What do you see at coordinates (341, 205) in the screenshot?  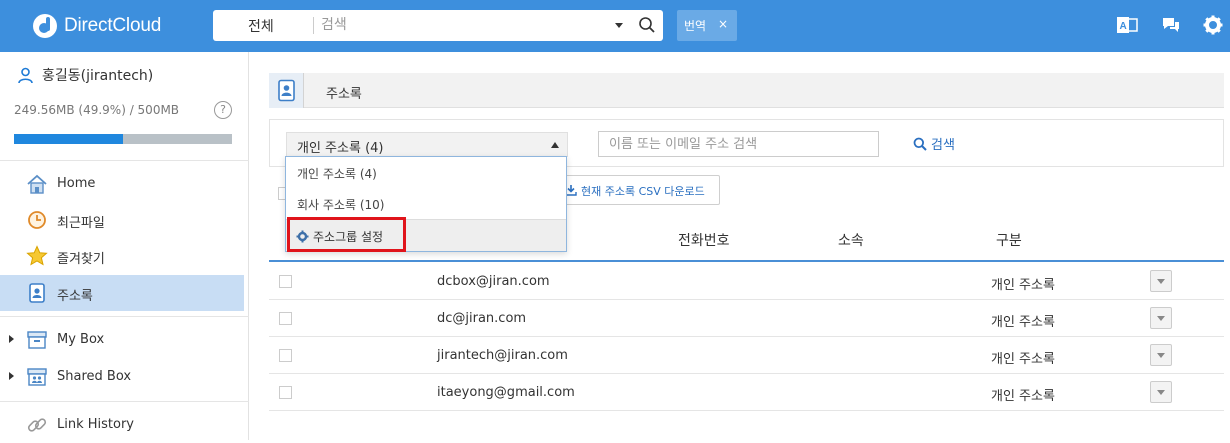 I see `dropdown-option-label: 회사 주소록 (10)` at bounding box center [341, 205].